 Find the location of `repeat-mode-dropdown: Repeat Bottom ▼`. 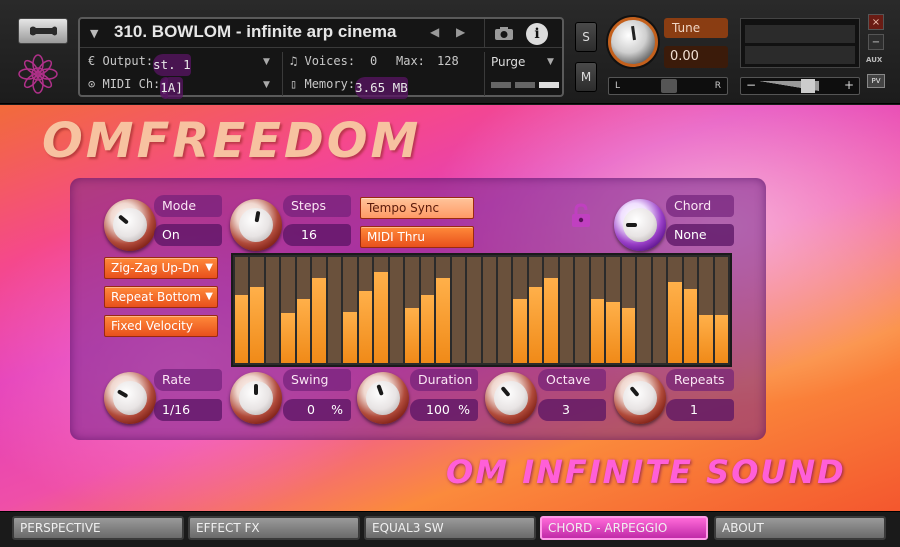

repeat-mode-dropdown: Repeat Bottom ▼ is located at coordinates (161, 297).